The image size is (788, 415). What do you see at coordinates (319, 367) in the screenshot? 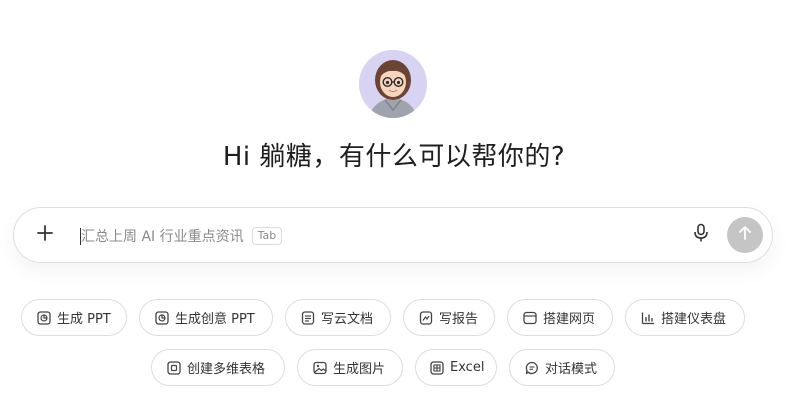
I see `image-icon` at bounding box center [319, 367].